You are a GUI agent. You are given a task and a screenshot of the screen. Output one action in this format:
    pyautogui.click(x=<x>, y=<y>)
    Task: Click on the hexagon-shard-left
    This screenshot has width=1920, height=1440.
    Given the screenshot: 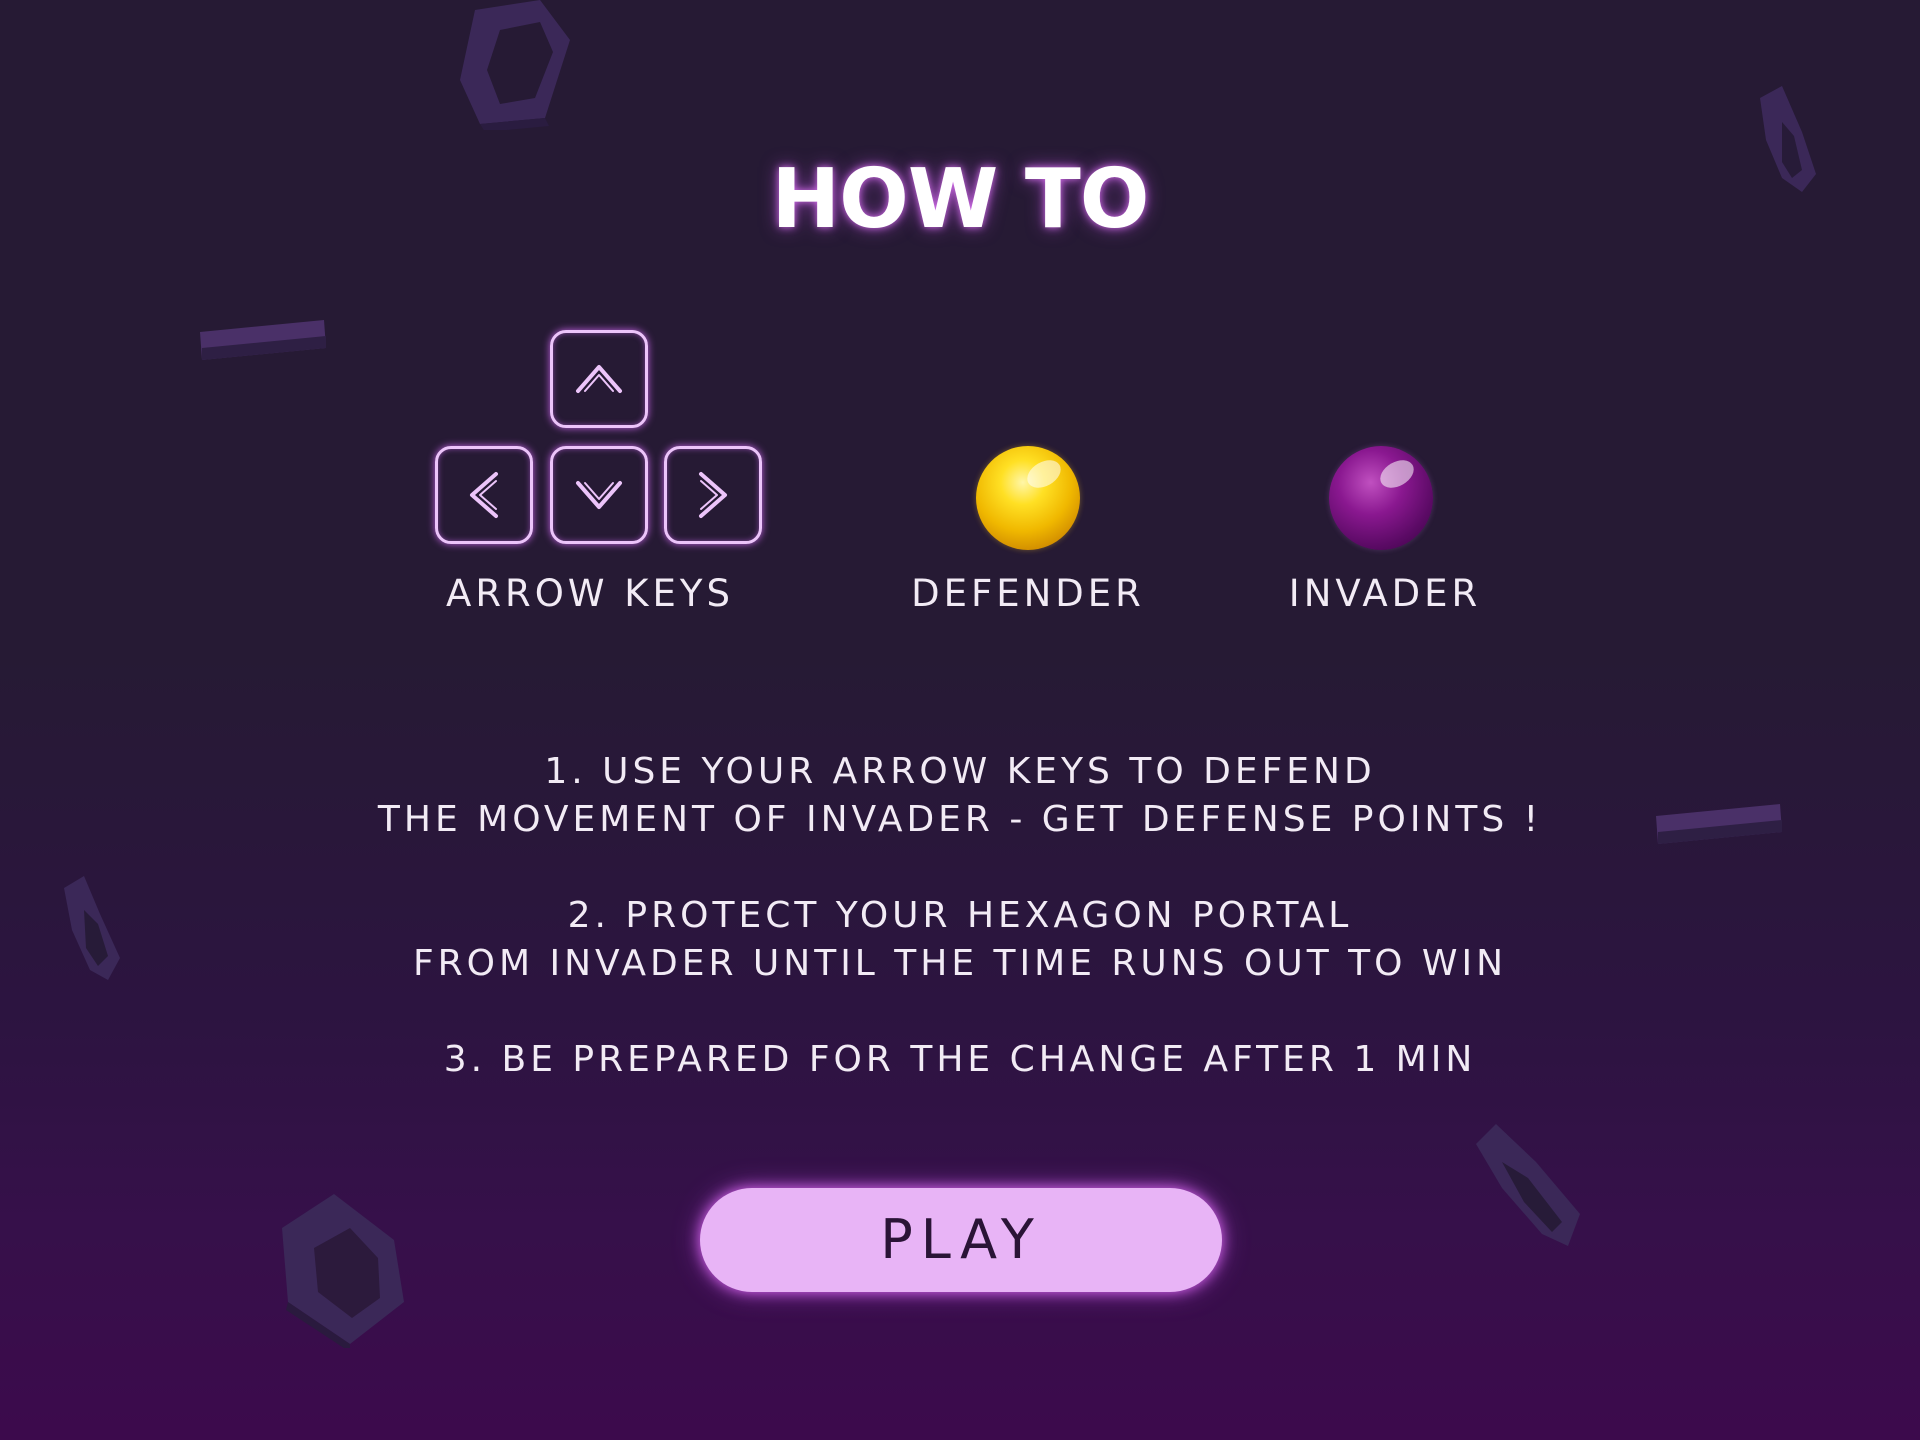 What is the action you would take?
    pyautogui.click(x=263, y=340)
    